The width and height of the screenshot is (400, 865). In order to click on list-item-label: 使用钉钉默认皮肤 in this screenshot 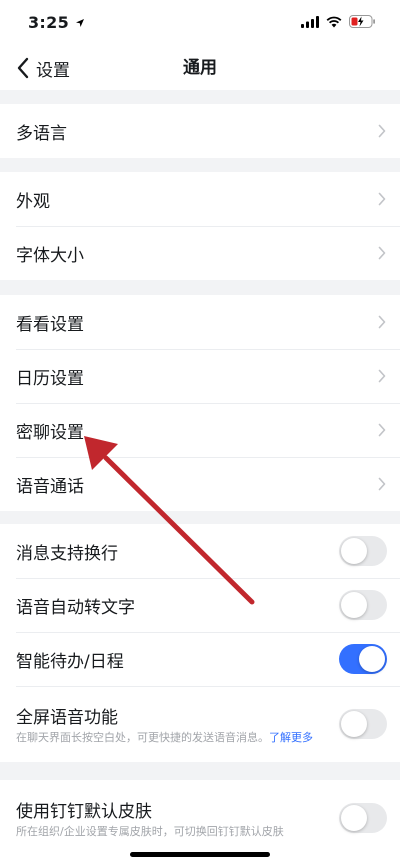, I will do `click(84, 812)`.